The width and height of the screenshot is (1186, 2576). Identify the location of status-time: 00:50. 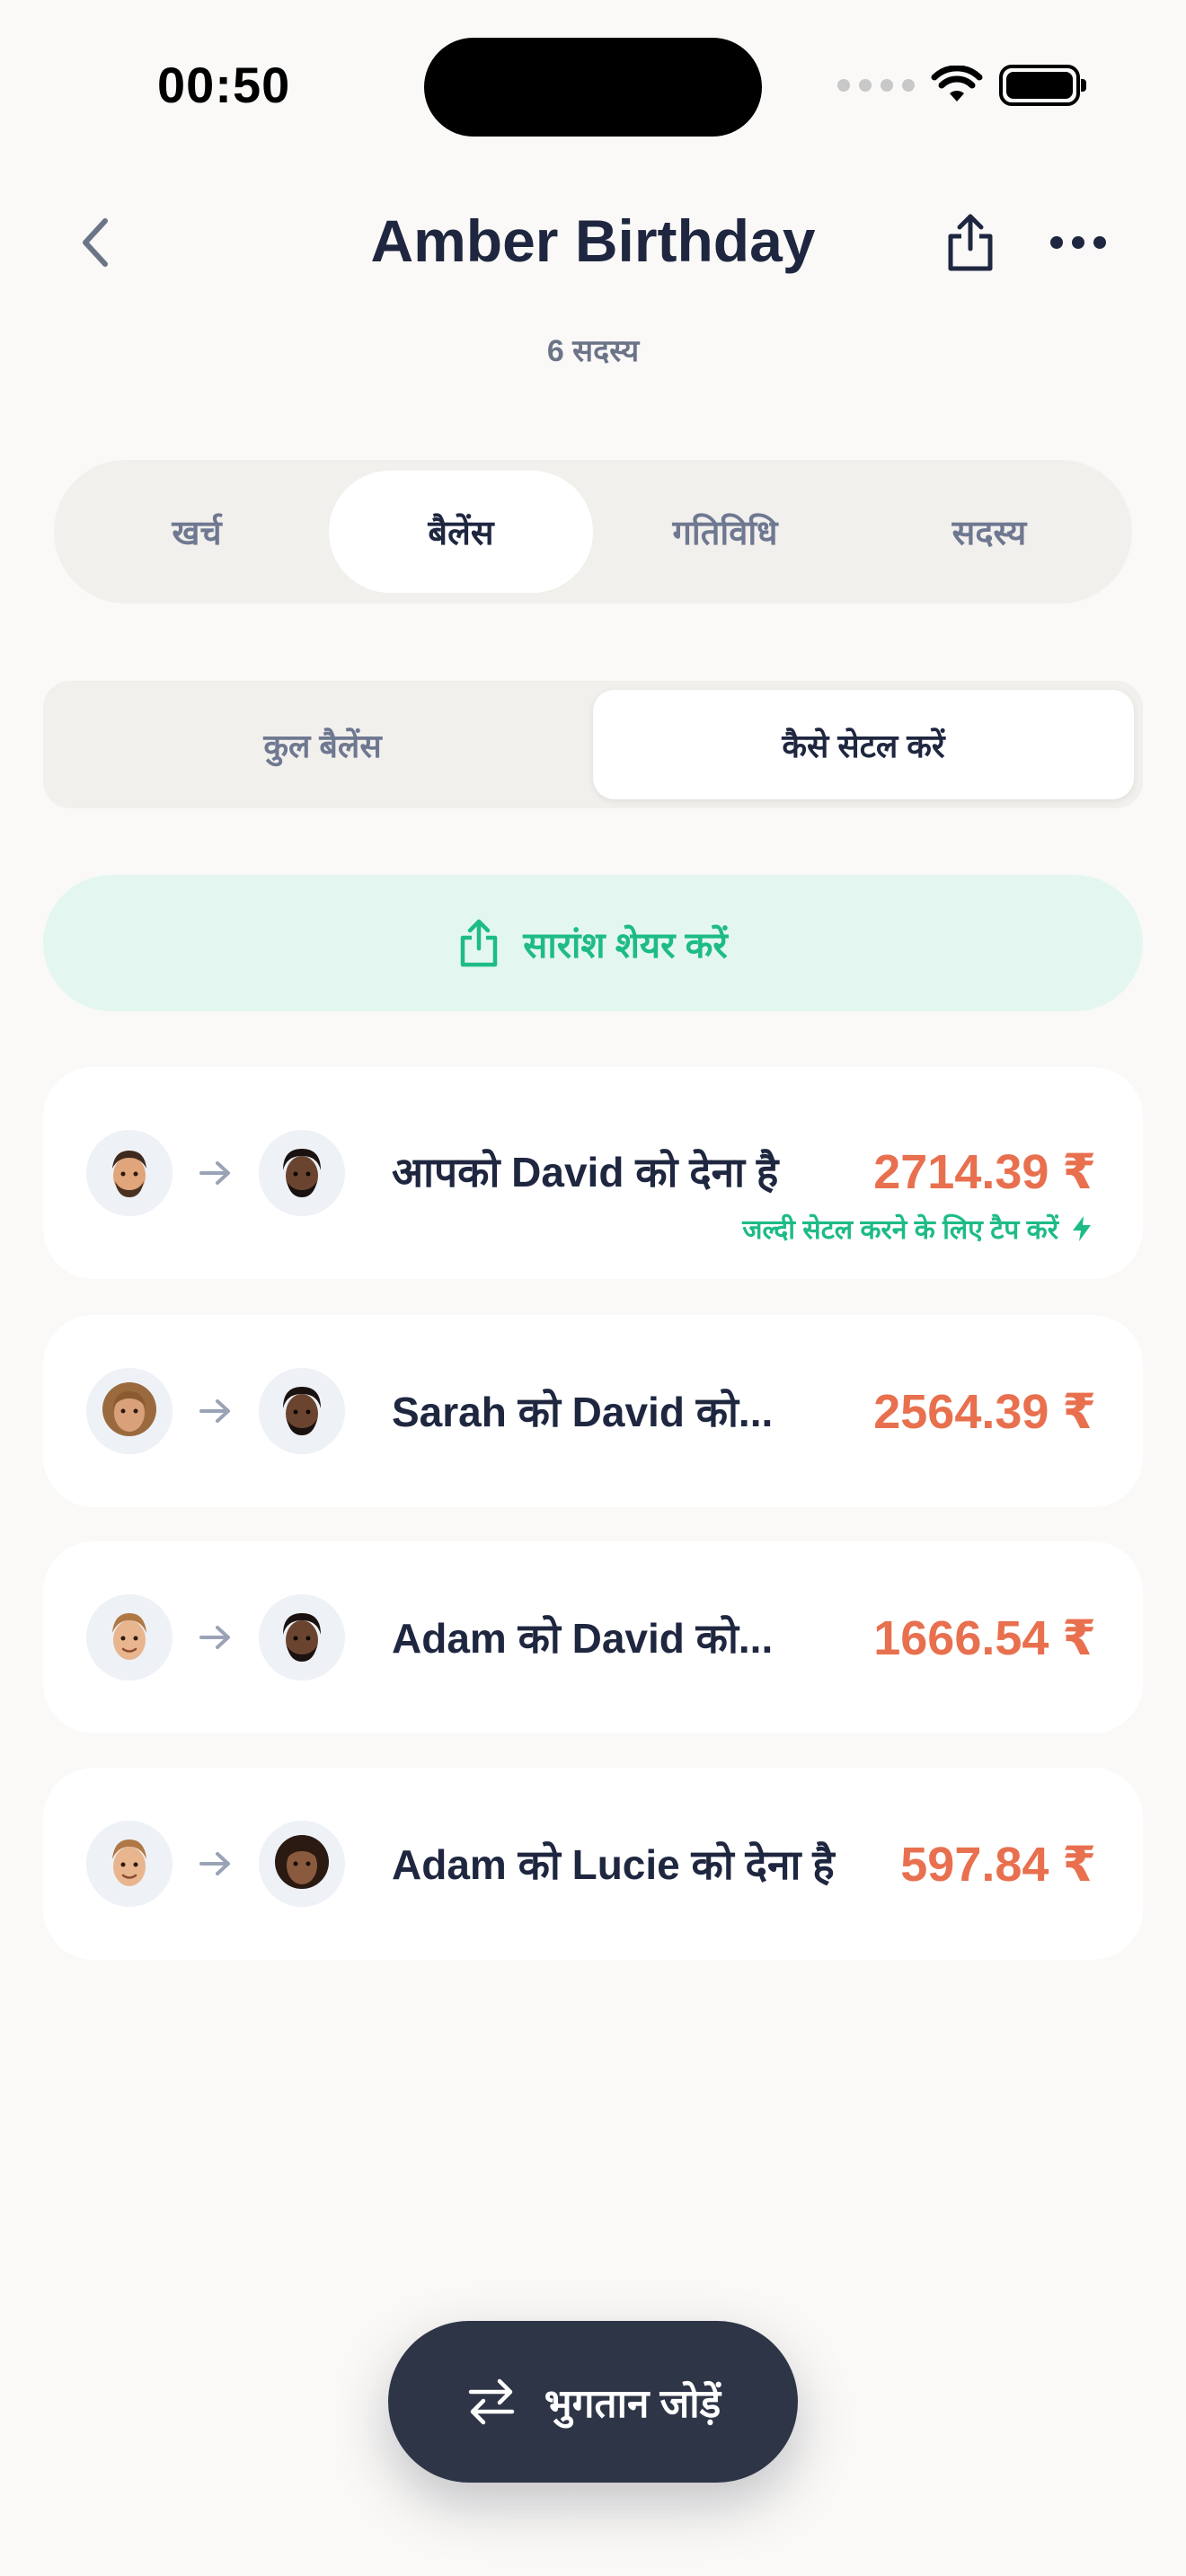
(224, 85).